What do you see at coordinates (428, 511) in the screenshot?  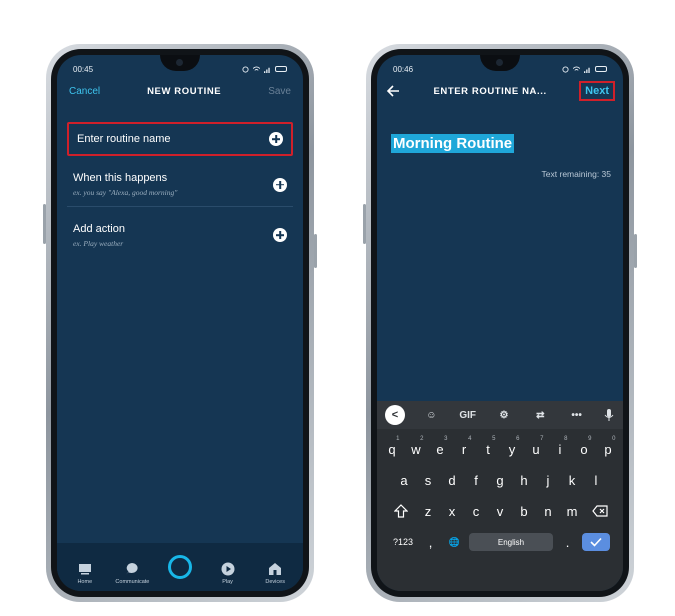 I see `key-z: z` at bounding box center [428, 511].